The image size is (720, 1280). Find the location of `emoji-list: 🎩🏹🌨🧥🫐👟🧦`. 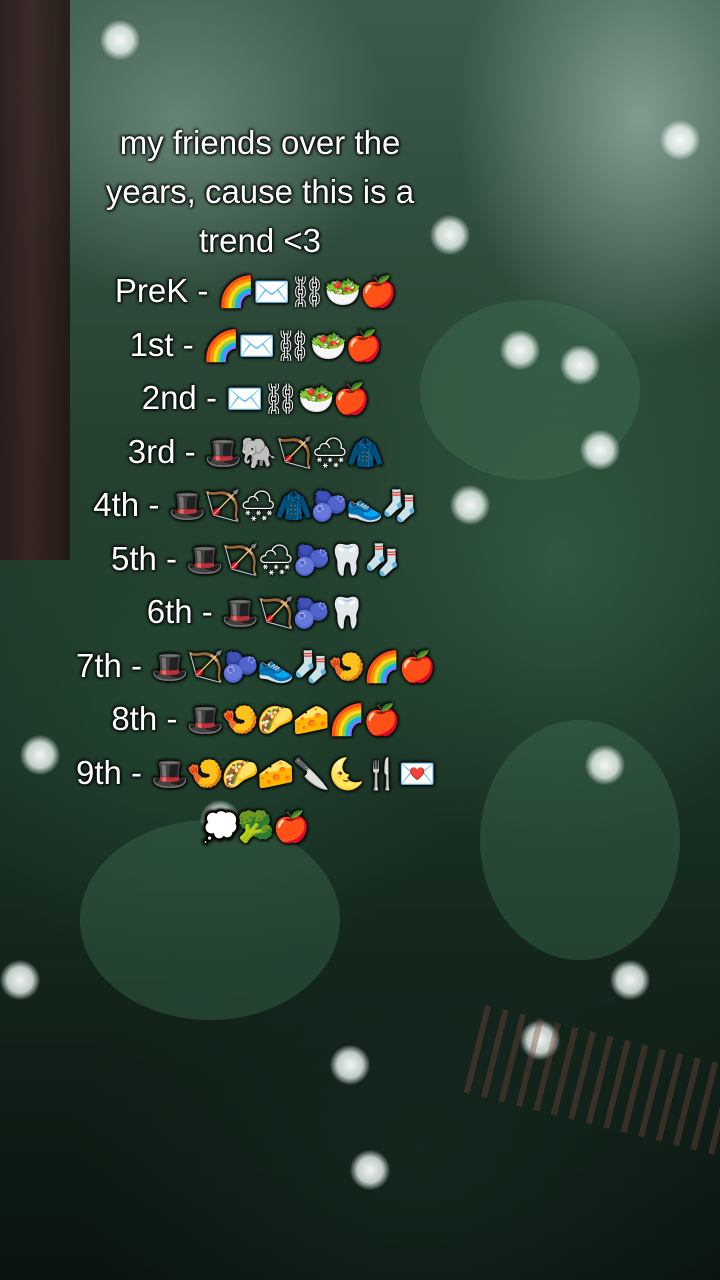

emoji-list: 🎩🏹🌨🧥🫐👟🧦 is located at coordinates (293, 506).